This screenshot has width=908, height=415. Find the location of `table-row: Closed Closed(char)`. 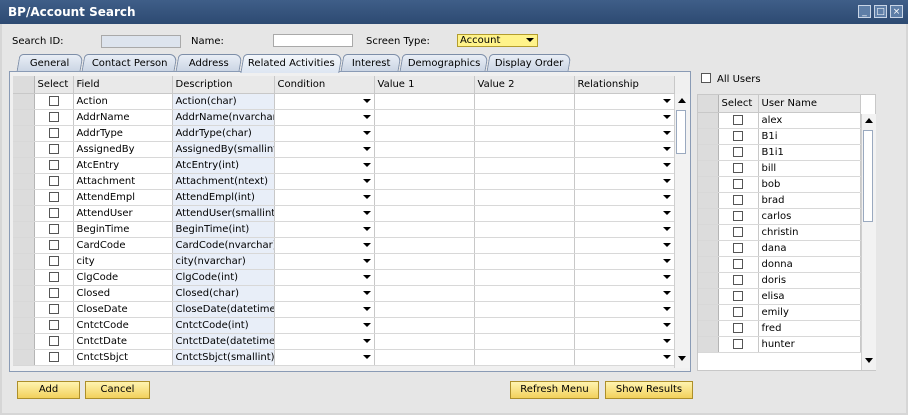

table-row: Closed Closed(char) is located at coordinates (344, 293).